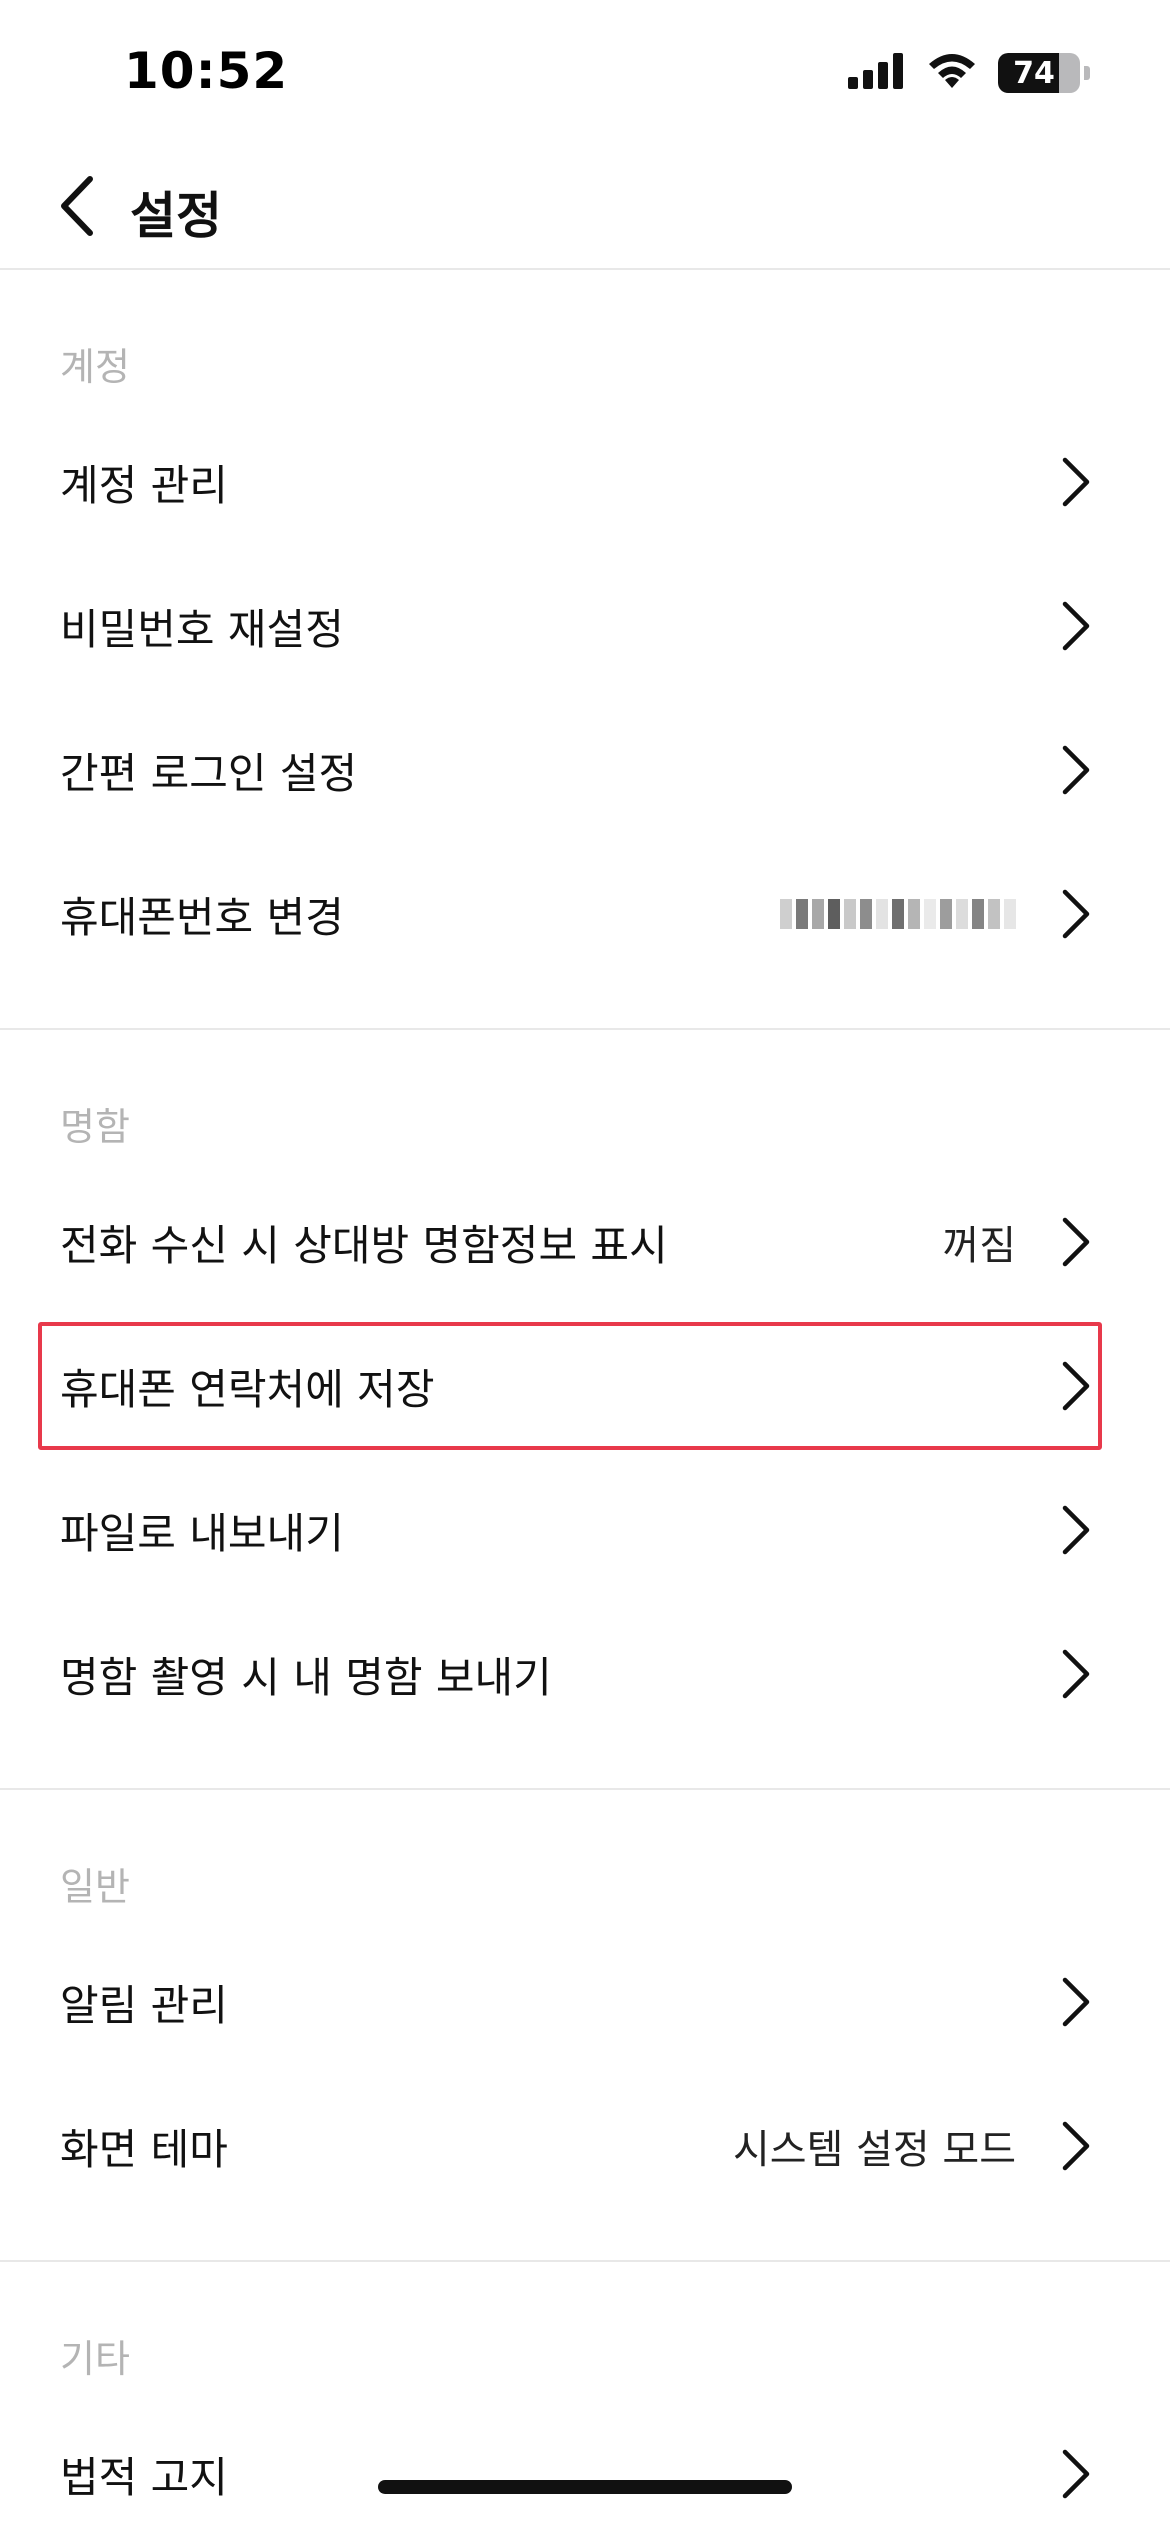 The height and width of the screenshot is (2532, 1170). Describe the element at coordinates (95, 2359) in the screenshot. I see `section-title-other: 기타` at that location.